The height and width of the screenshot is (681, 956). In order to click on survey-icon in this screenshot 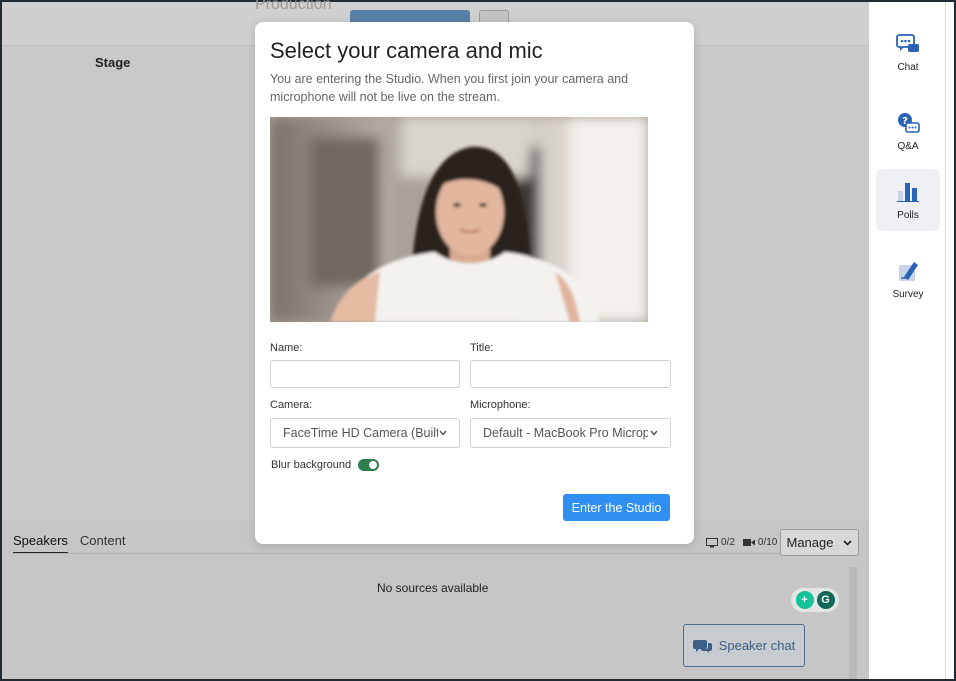, I will do `click(908, 271)`.